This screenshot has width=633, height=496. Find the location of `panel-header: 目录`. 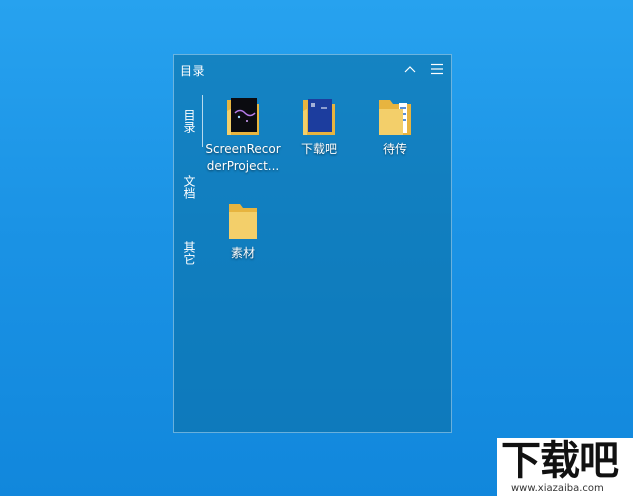

panel-header: 目录 is located at coordinates (312, 69).